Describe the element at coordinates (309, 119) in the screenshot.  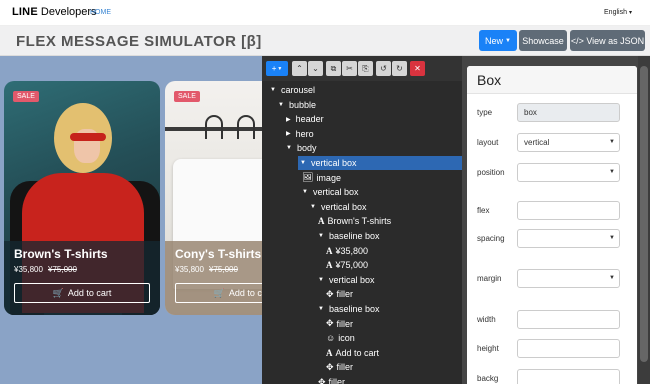
I see `tree-node-label: header` at that location.